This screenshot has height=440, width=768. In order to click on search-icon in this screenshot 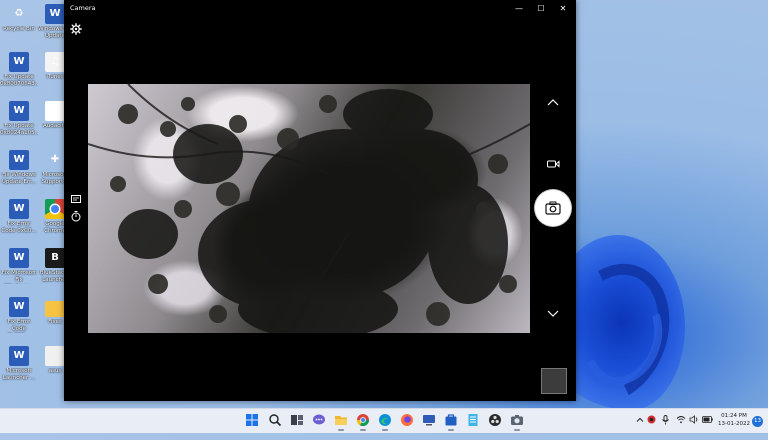, I will do `click(275, 420)`.